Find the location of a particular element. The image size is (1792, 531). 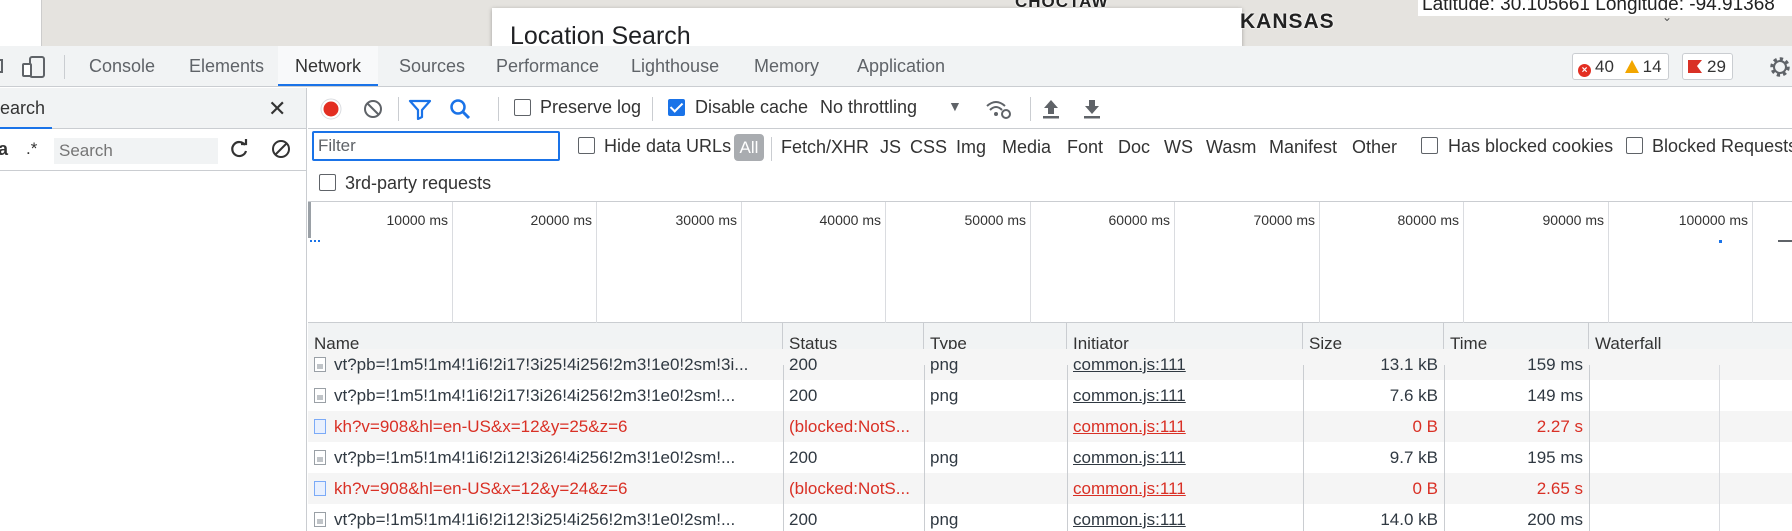

error-icon: × is located at coordinates (1584, 70).